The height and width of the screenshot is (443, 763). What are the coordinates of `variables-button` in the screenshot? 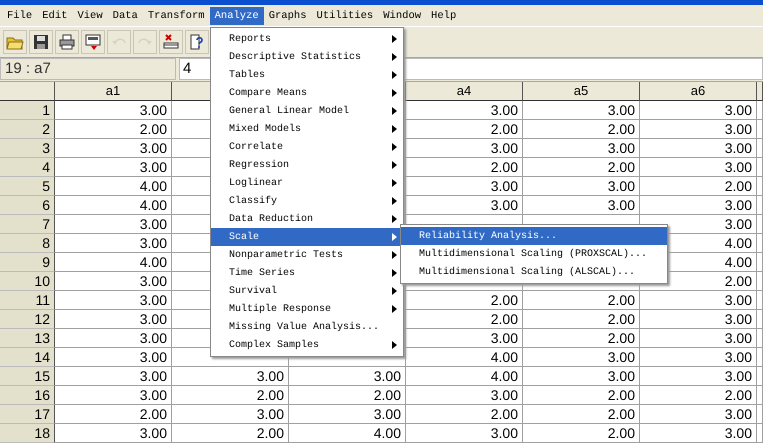 It's located at (197, 42).